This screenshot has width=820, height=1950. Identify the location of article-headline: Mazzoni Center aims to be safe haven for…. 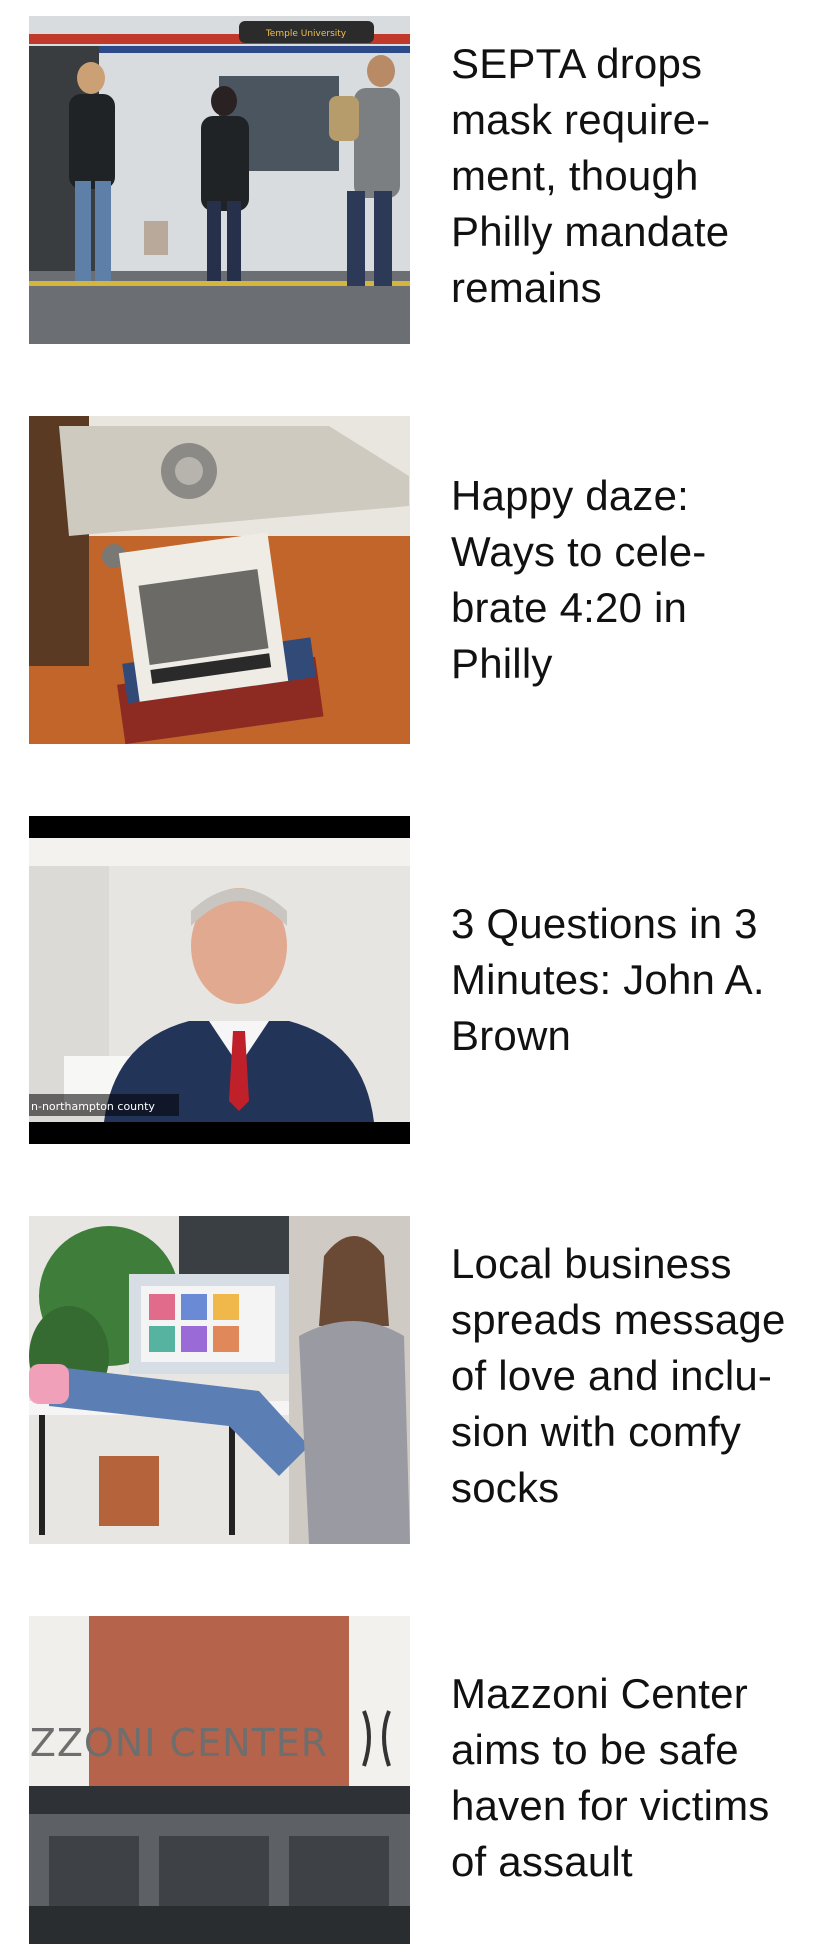
(635, 1778).